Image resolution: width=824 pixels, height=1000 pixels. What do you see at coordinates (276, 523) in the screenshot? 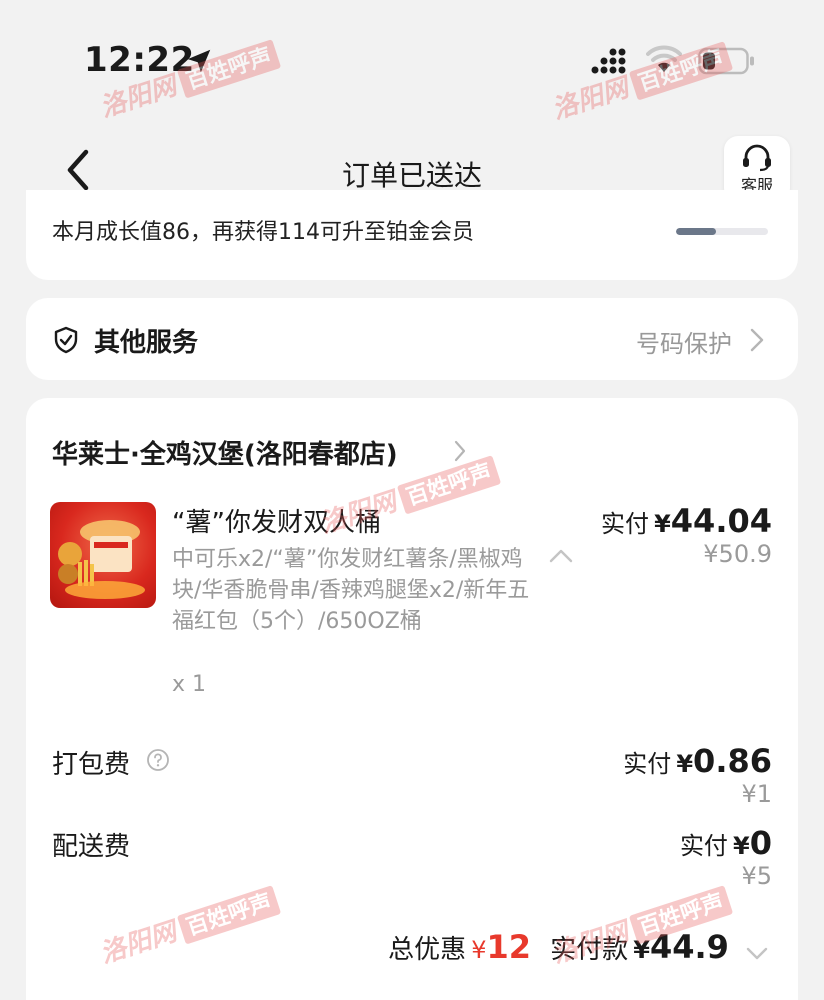
I see `product-name: “薯”你发财双人桶` at bounding box center [276, 523].